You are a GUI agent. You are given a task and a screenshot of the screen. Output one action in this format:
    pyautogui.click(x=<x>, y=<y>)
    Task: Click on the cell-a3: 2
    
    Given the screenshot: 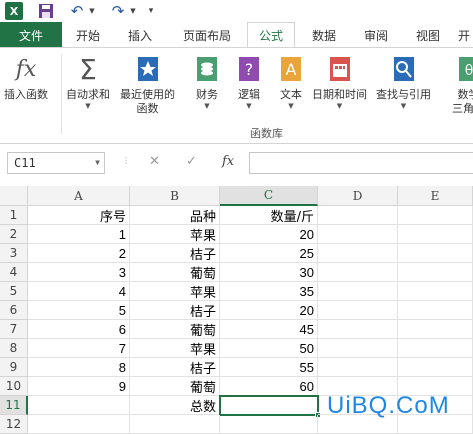 What is the action you would take?
    pyautogui.click(x=79, y=253)
    